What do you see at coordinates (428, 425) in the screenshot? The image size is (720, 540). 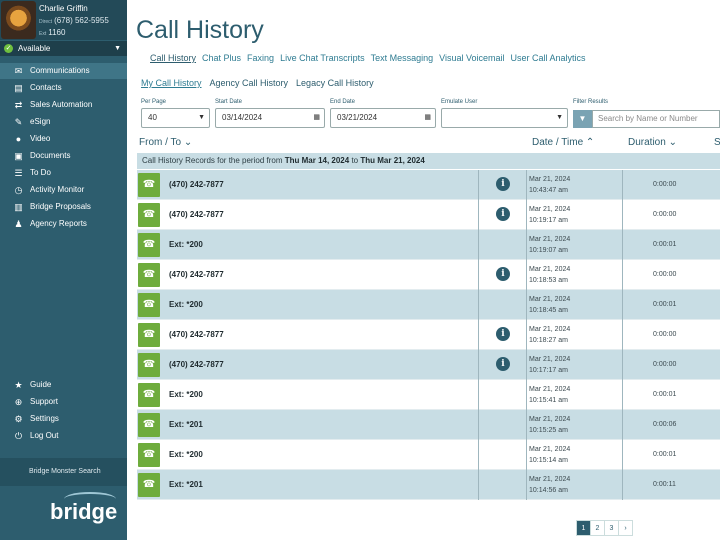 I see `table-row: ☎ Ext: *201 Mar 21, 2024 10:15:25 am 0:00:06` at bounding box center [428, 425].